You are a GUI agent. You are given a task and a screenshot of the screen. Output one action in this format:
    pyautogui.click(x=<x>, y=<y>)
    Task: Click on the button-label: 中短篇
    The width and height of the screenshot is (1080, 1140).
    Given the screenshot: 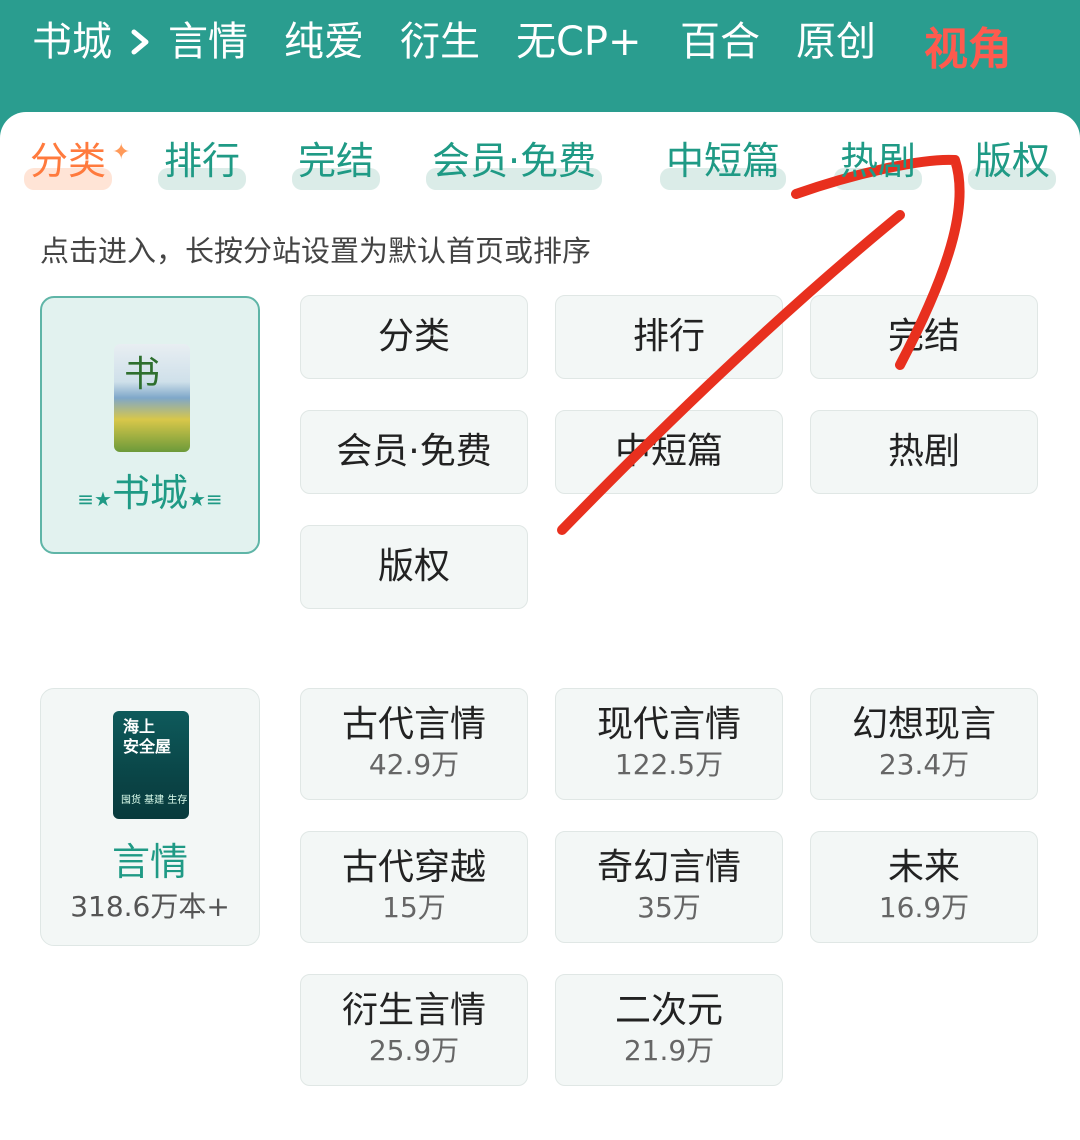 What is the action you would take?
    pyautogui.click(x=668, y=451)
    